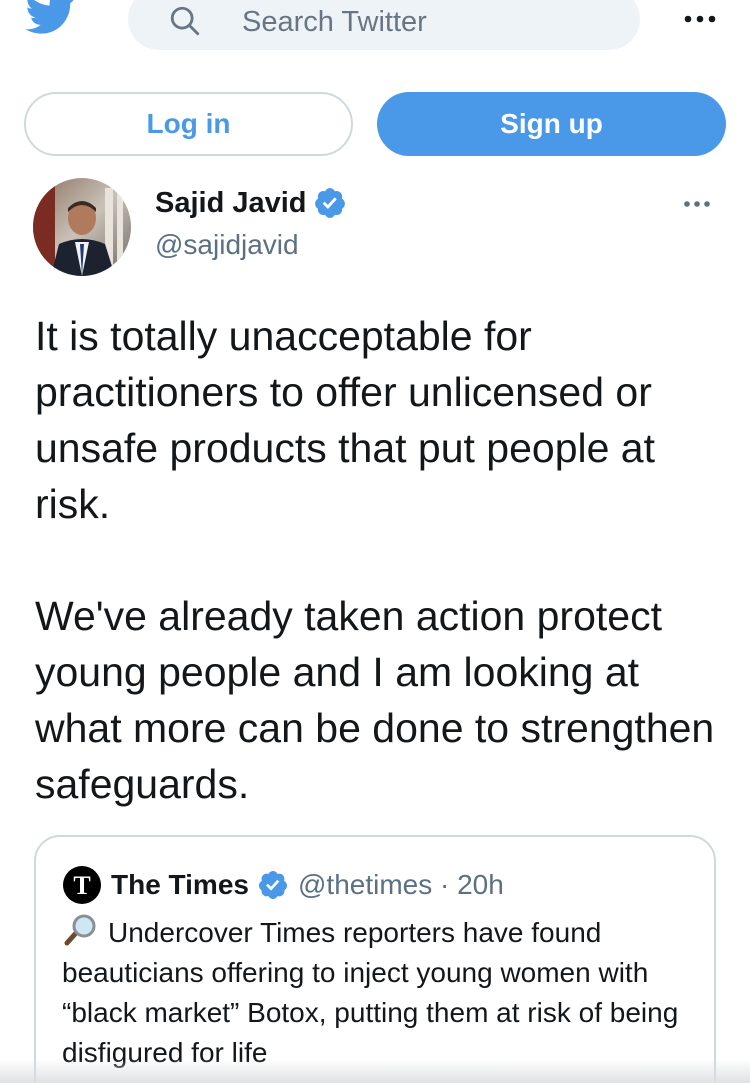  I want to click on quoted-author-name: The Times, so click(180, 884).